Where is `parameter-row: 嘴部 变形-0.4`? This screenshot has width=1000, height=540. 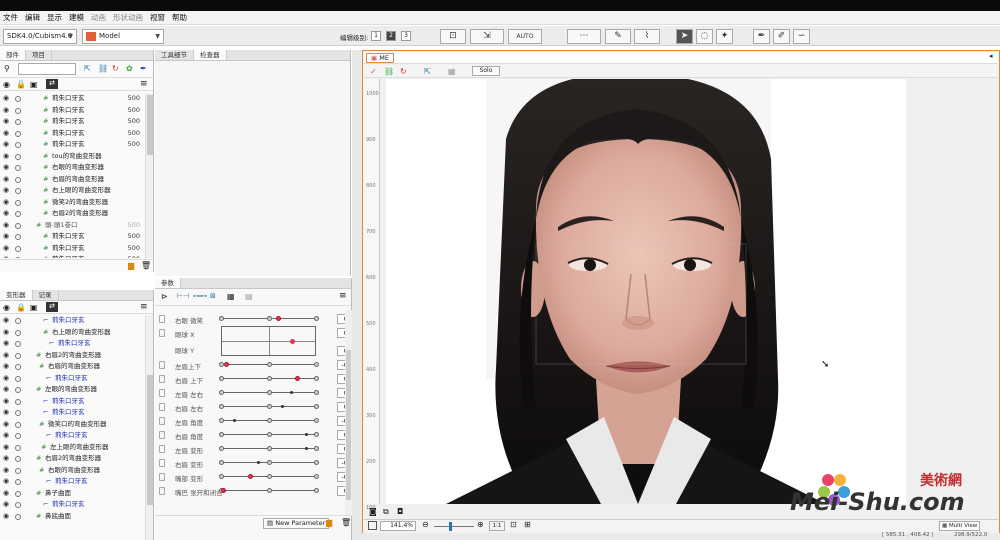 parameter-row: 嘴部 变形-0.4 is located at coordinates (253, 477).